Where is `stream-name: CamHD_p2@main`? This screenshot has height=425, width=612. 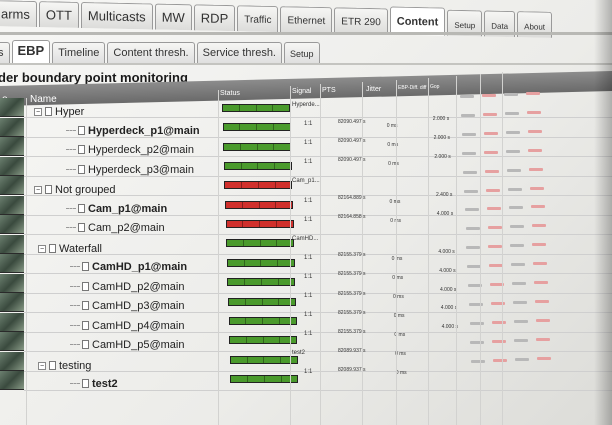 stream-name: CamHD_p2@main is located at coordinates (127, 287).